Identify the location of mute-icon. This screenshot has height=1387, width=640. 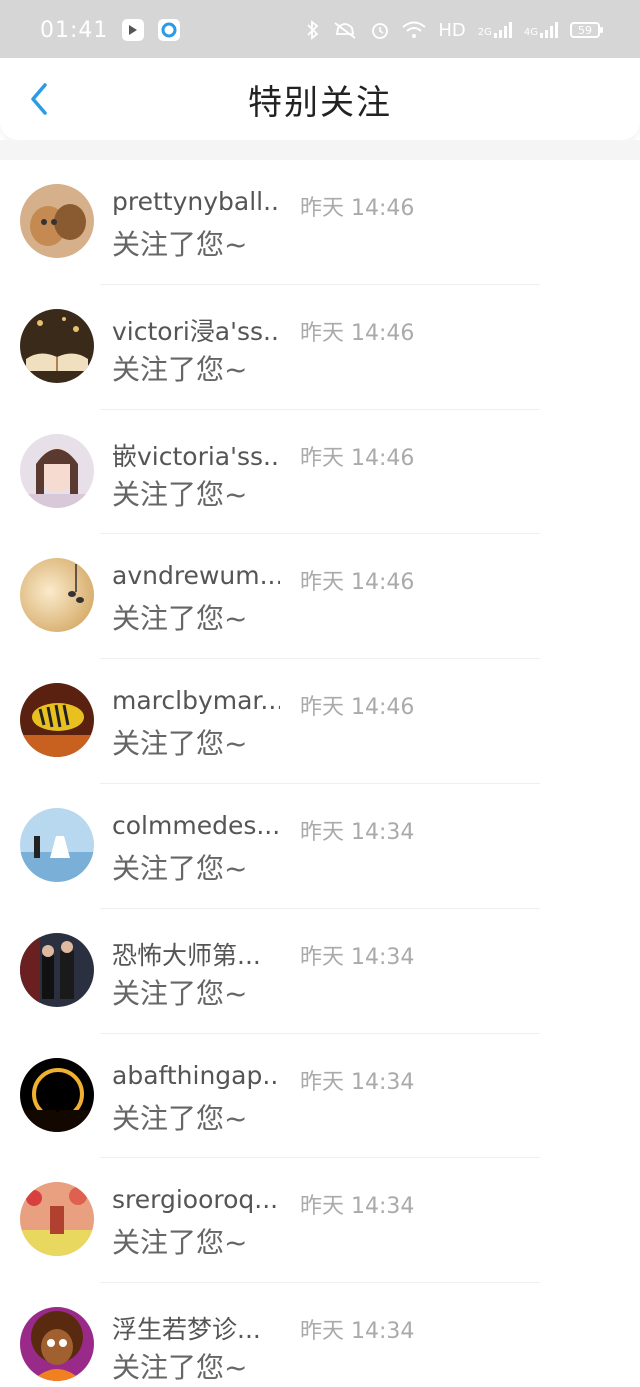
(345, 30).